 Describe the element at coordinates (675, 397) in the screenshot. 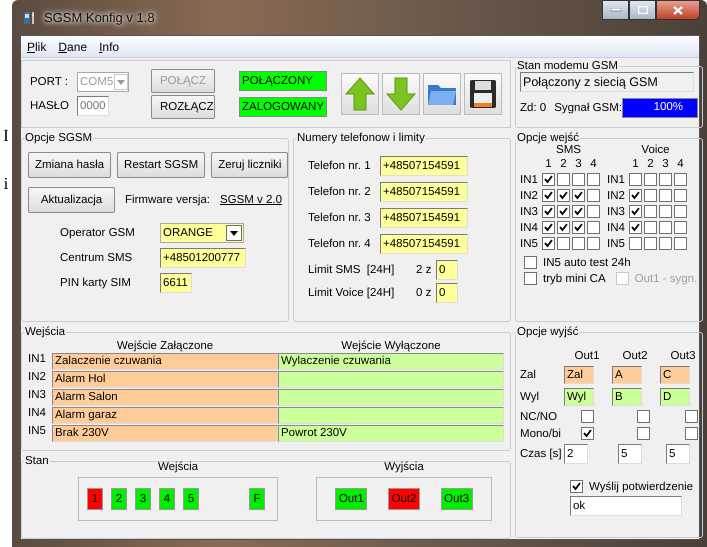

I see `text-field: D` at that location.